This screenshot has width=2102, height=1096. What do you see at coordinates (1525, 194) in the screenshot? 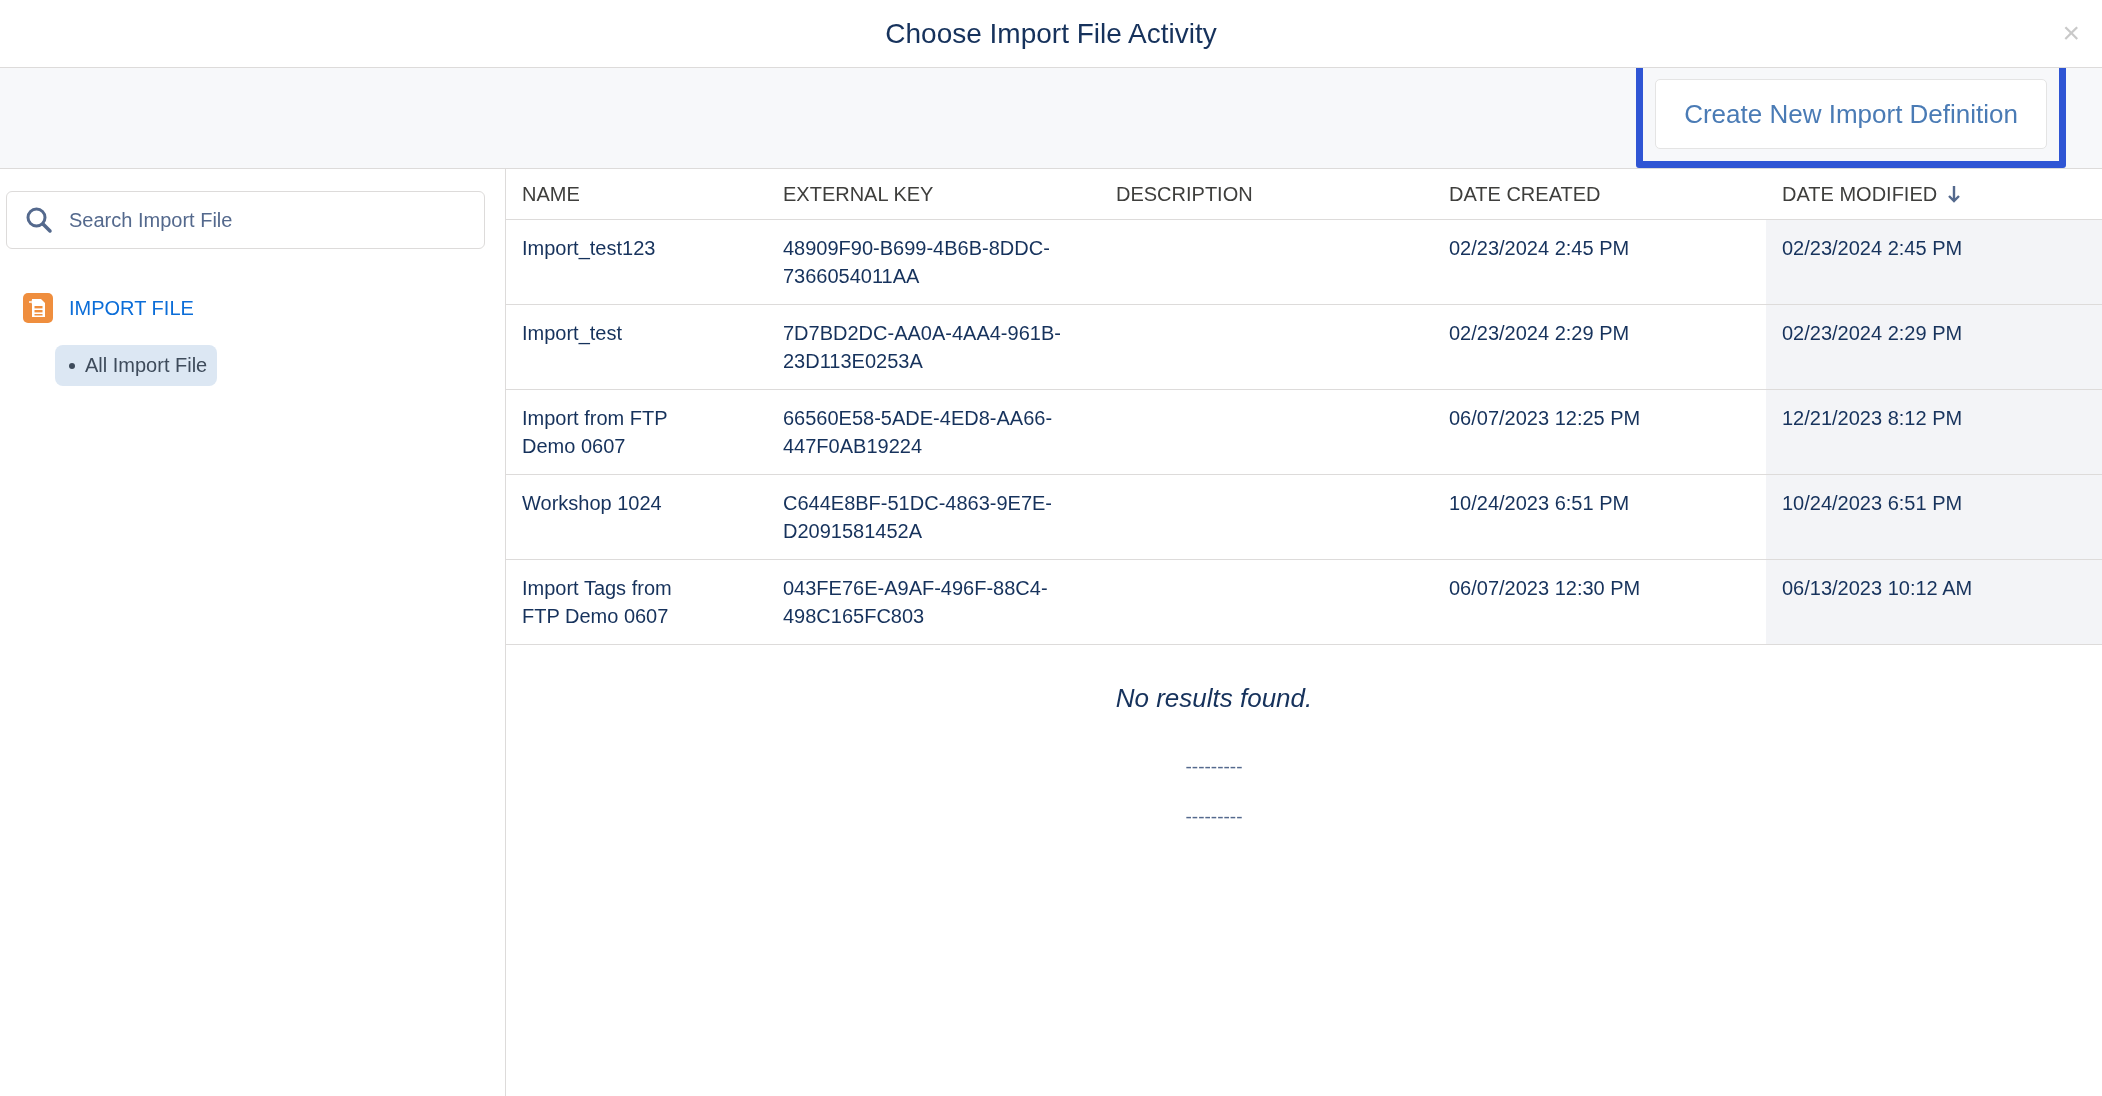
I see `column-header: DATE CREATED` at bounding box center [1525, 194].